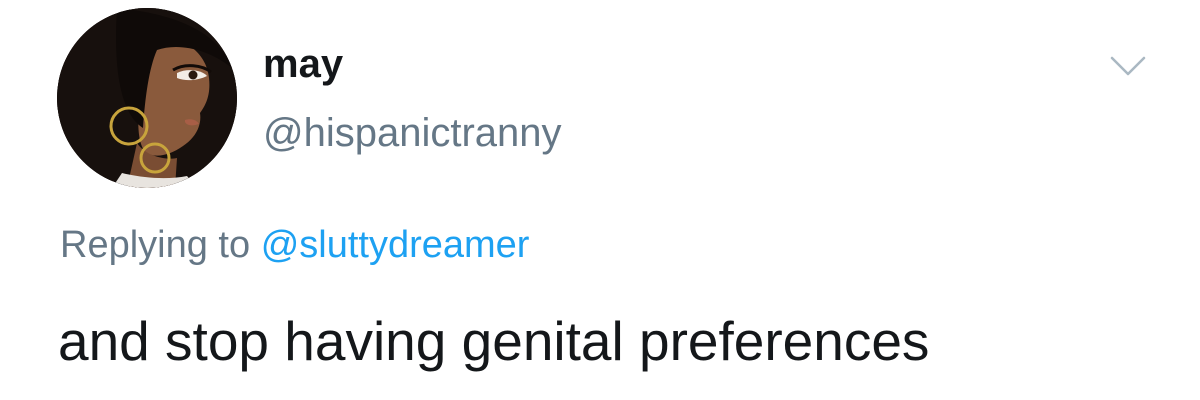 The width and height of the screenshot is (1200, 400). What do you see at coordinates (155, 245) in the screenshot?
I see `replying-to-label: Replying to` at bounding box center [155, 245].